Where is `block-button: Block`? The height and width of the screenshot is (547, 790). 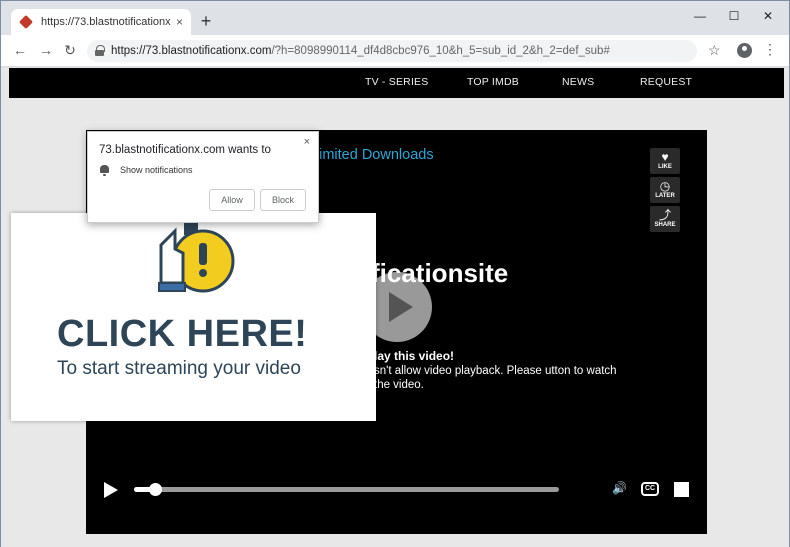
block-button: Block is located at coordinates (283, 200).